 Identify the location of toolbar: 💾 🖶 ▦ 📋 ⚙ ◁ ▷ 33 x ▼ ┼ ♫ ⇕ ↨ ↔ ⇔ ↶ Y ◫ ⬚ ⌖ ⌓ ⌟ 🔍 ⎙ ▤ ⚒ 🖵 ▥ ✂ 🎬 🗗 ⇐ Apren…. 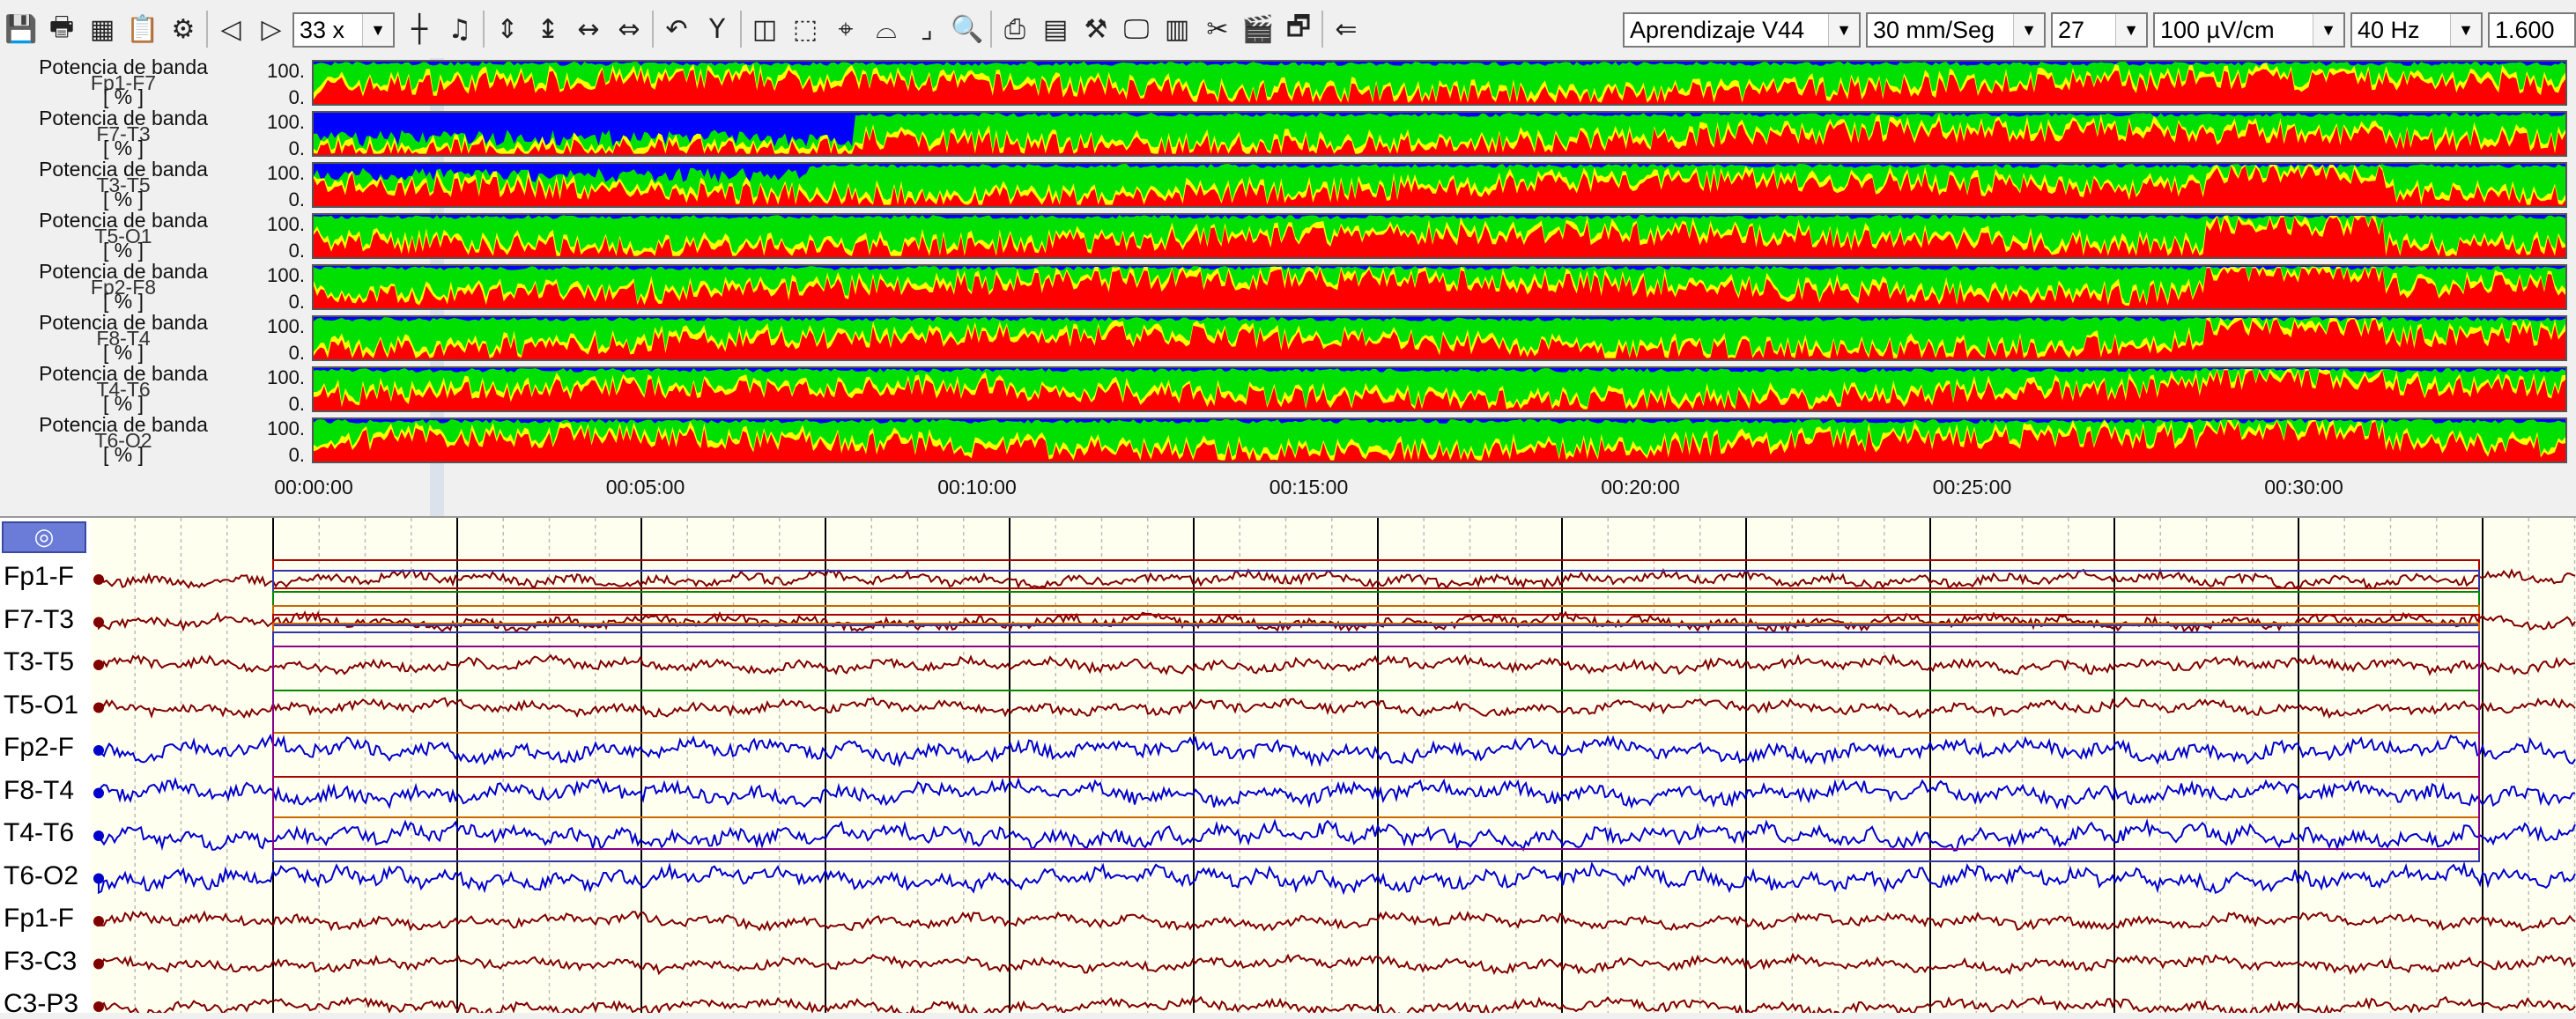
(1288, 30).